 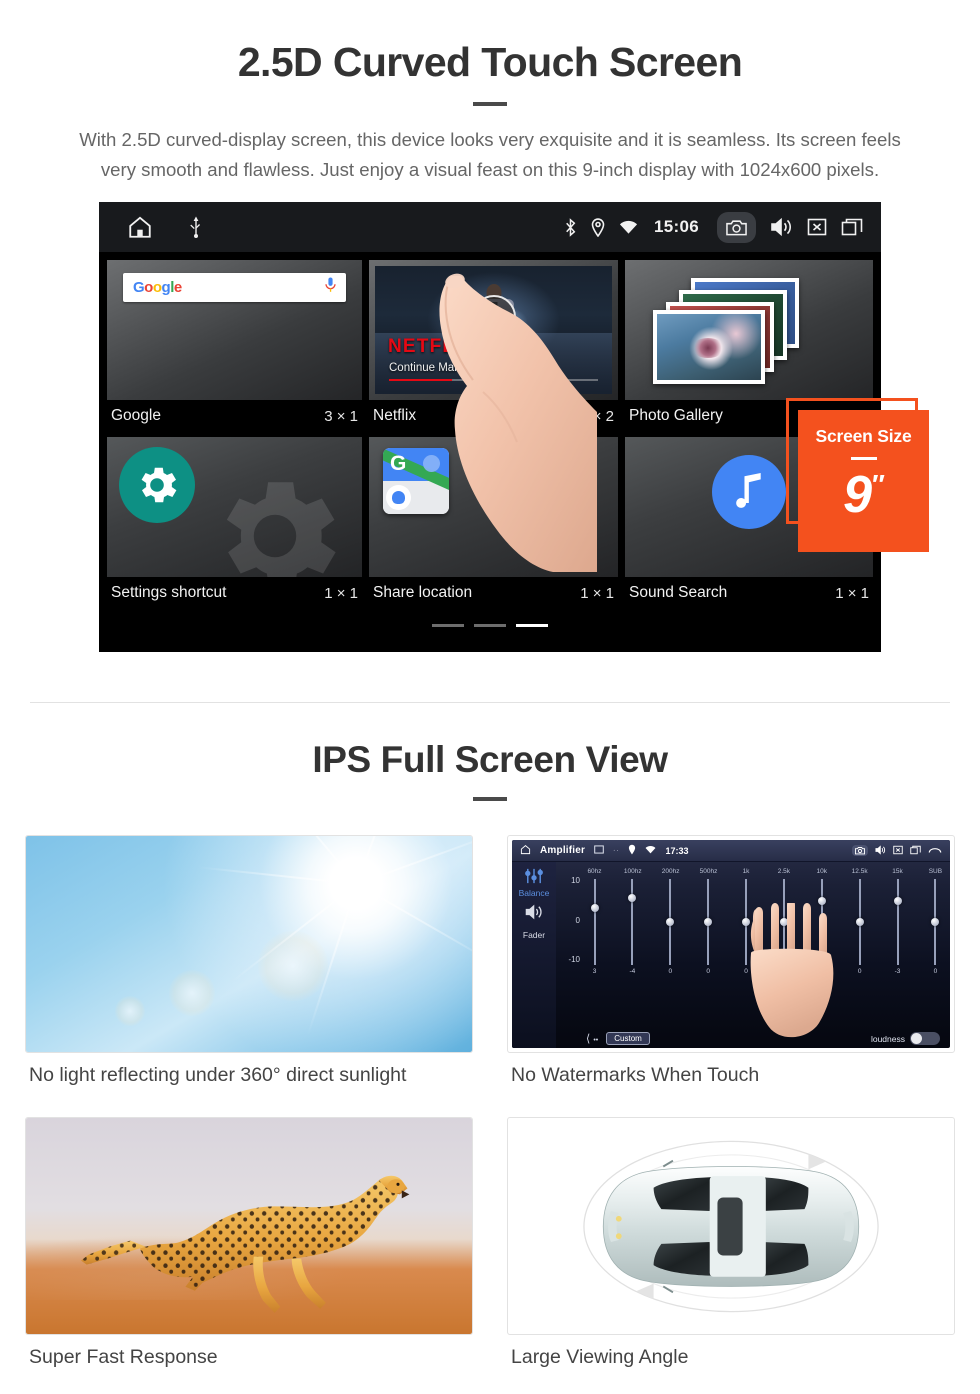 I want to click on sidebar-item-fader: Fader, so click(x=534, y=935).